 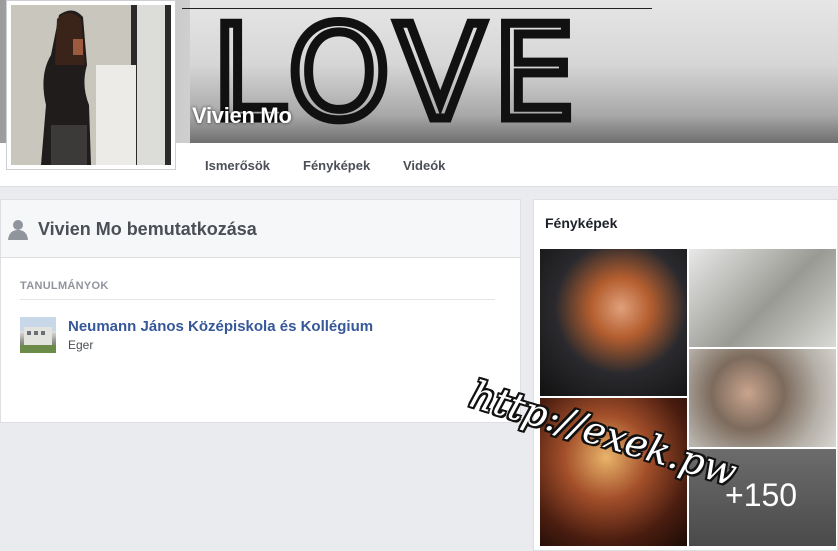 What do you see at coordinates (237, 165) in the screenshot?
I see `tab-friends: Ismerősök` at bounding box center [237, 165].